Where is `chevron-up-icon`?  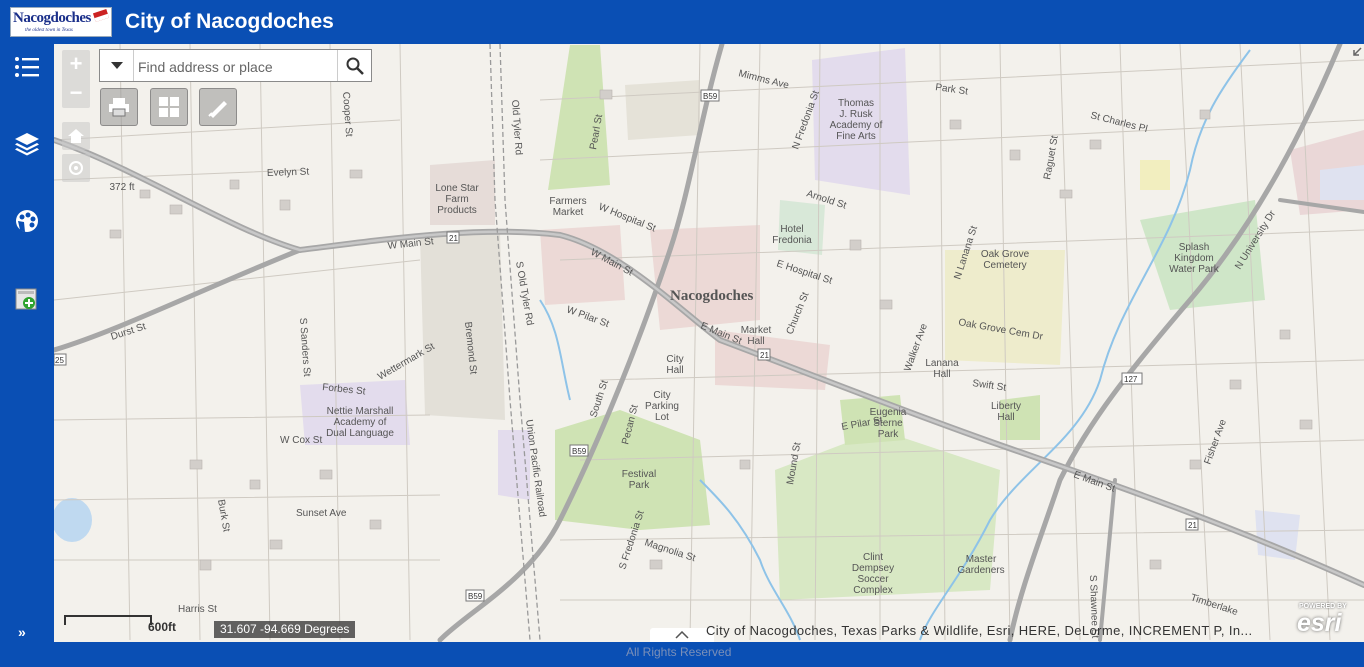 chevron-up-icon is located at coordinates (682, 635).